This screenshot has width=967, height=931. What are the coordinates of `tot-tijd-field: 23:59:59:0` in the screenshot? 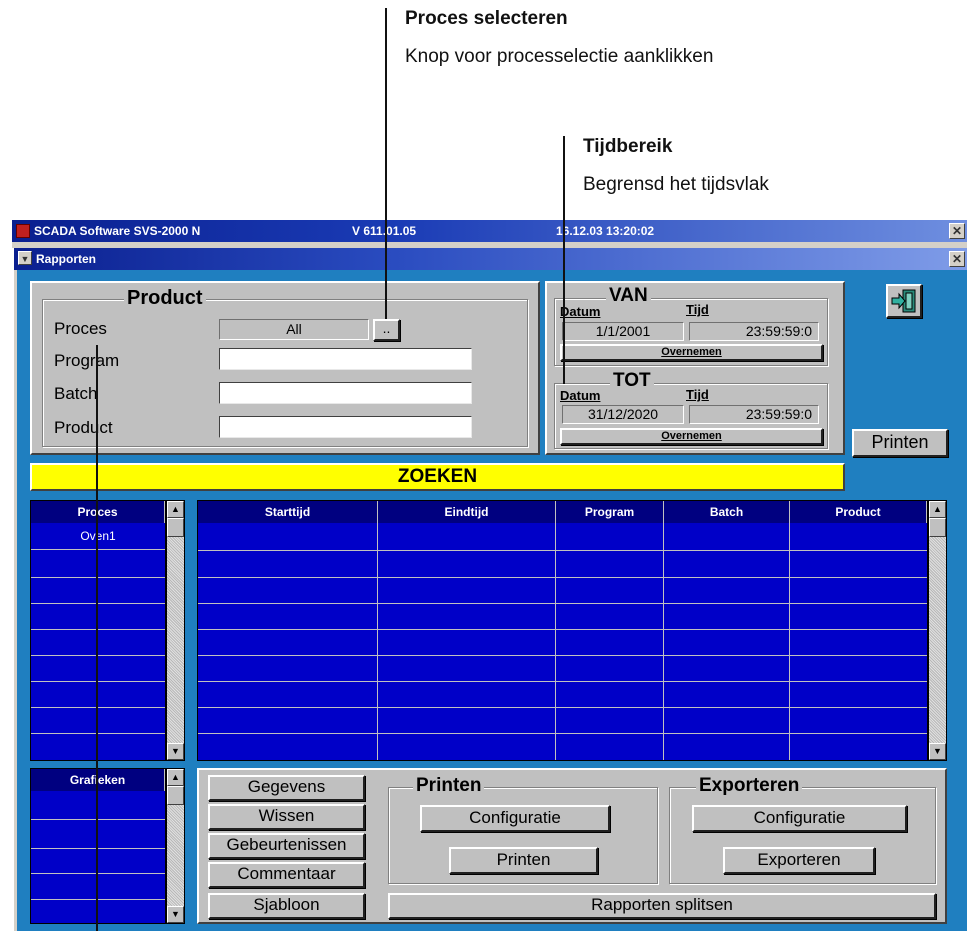 It's located at (754, 414).